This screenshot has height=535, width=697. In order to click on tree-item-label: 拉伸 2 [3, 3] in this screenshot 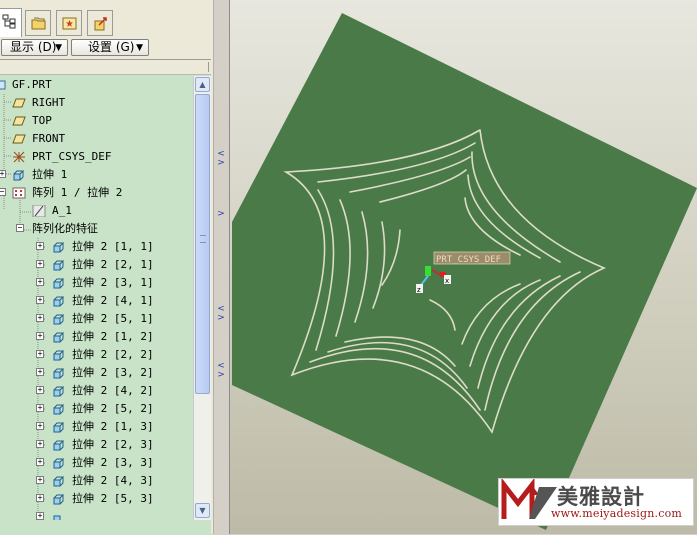, I will do `click(113, 462)`.